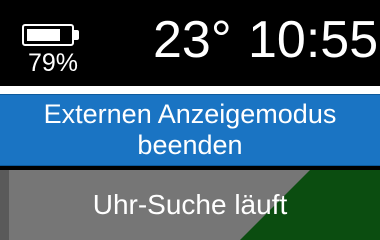 The image size is (380, 240). What do you see at coordinates (53, 63) in the screenshot?
I see `battery-percent-label: 79%` at bounding box center [53, 63].